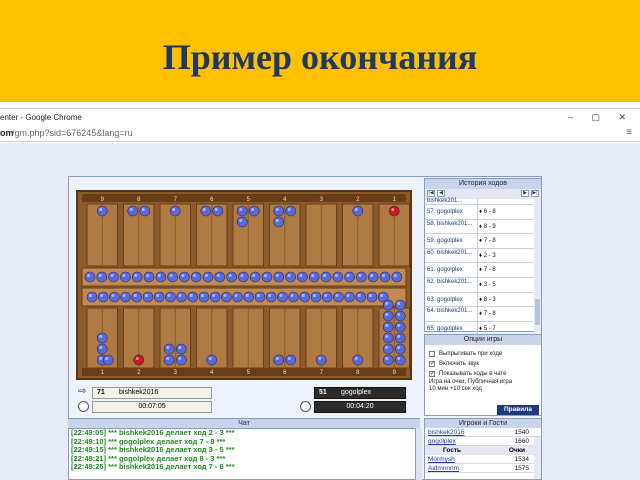 The height and width of the screenshot is (480, 640). What do you see at coordinates (601, 117) in the screenshot?
I see `window-controls: – ▢ ✕` at bounding box center [601, 117].